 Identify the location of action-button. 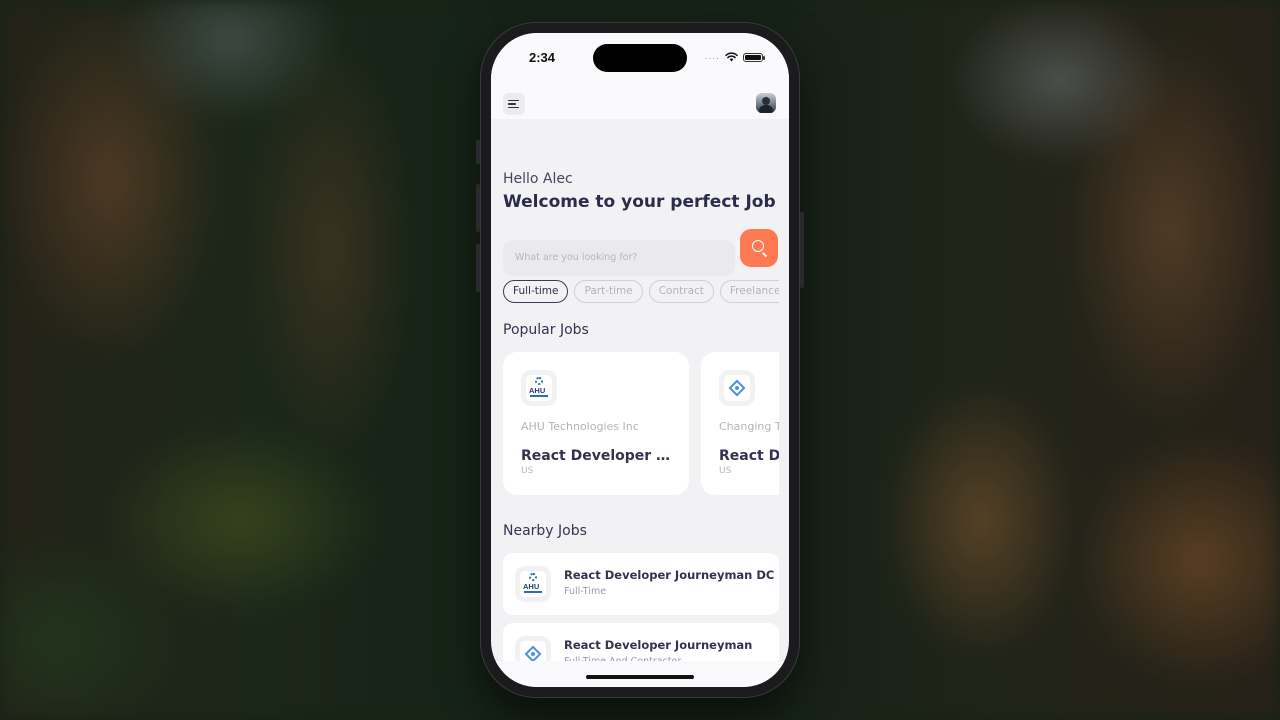
(478, 152).